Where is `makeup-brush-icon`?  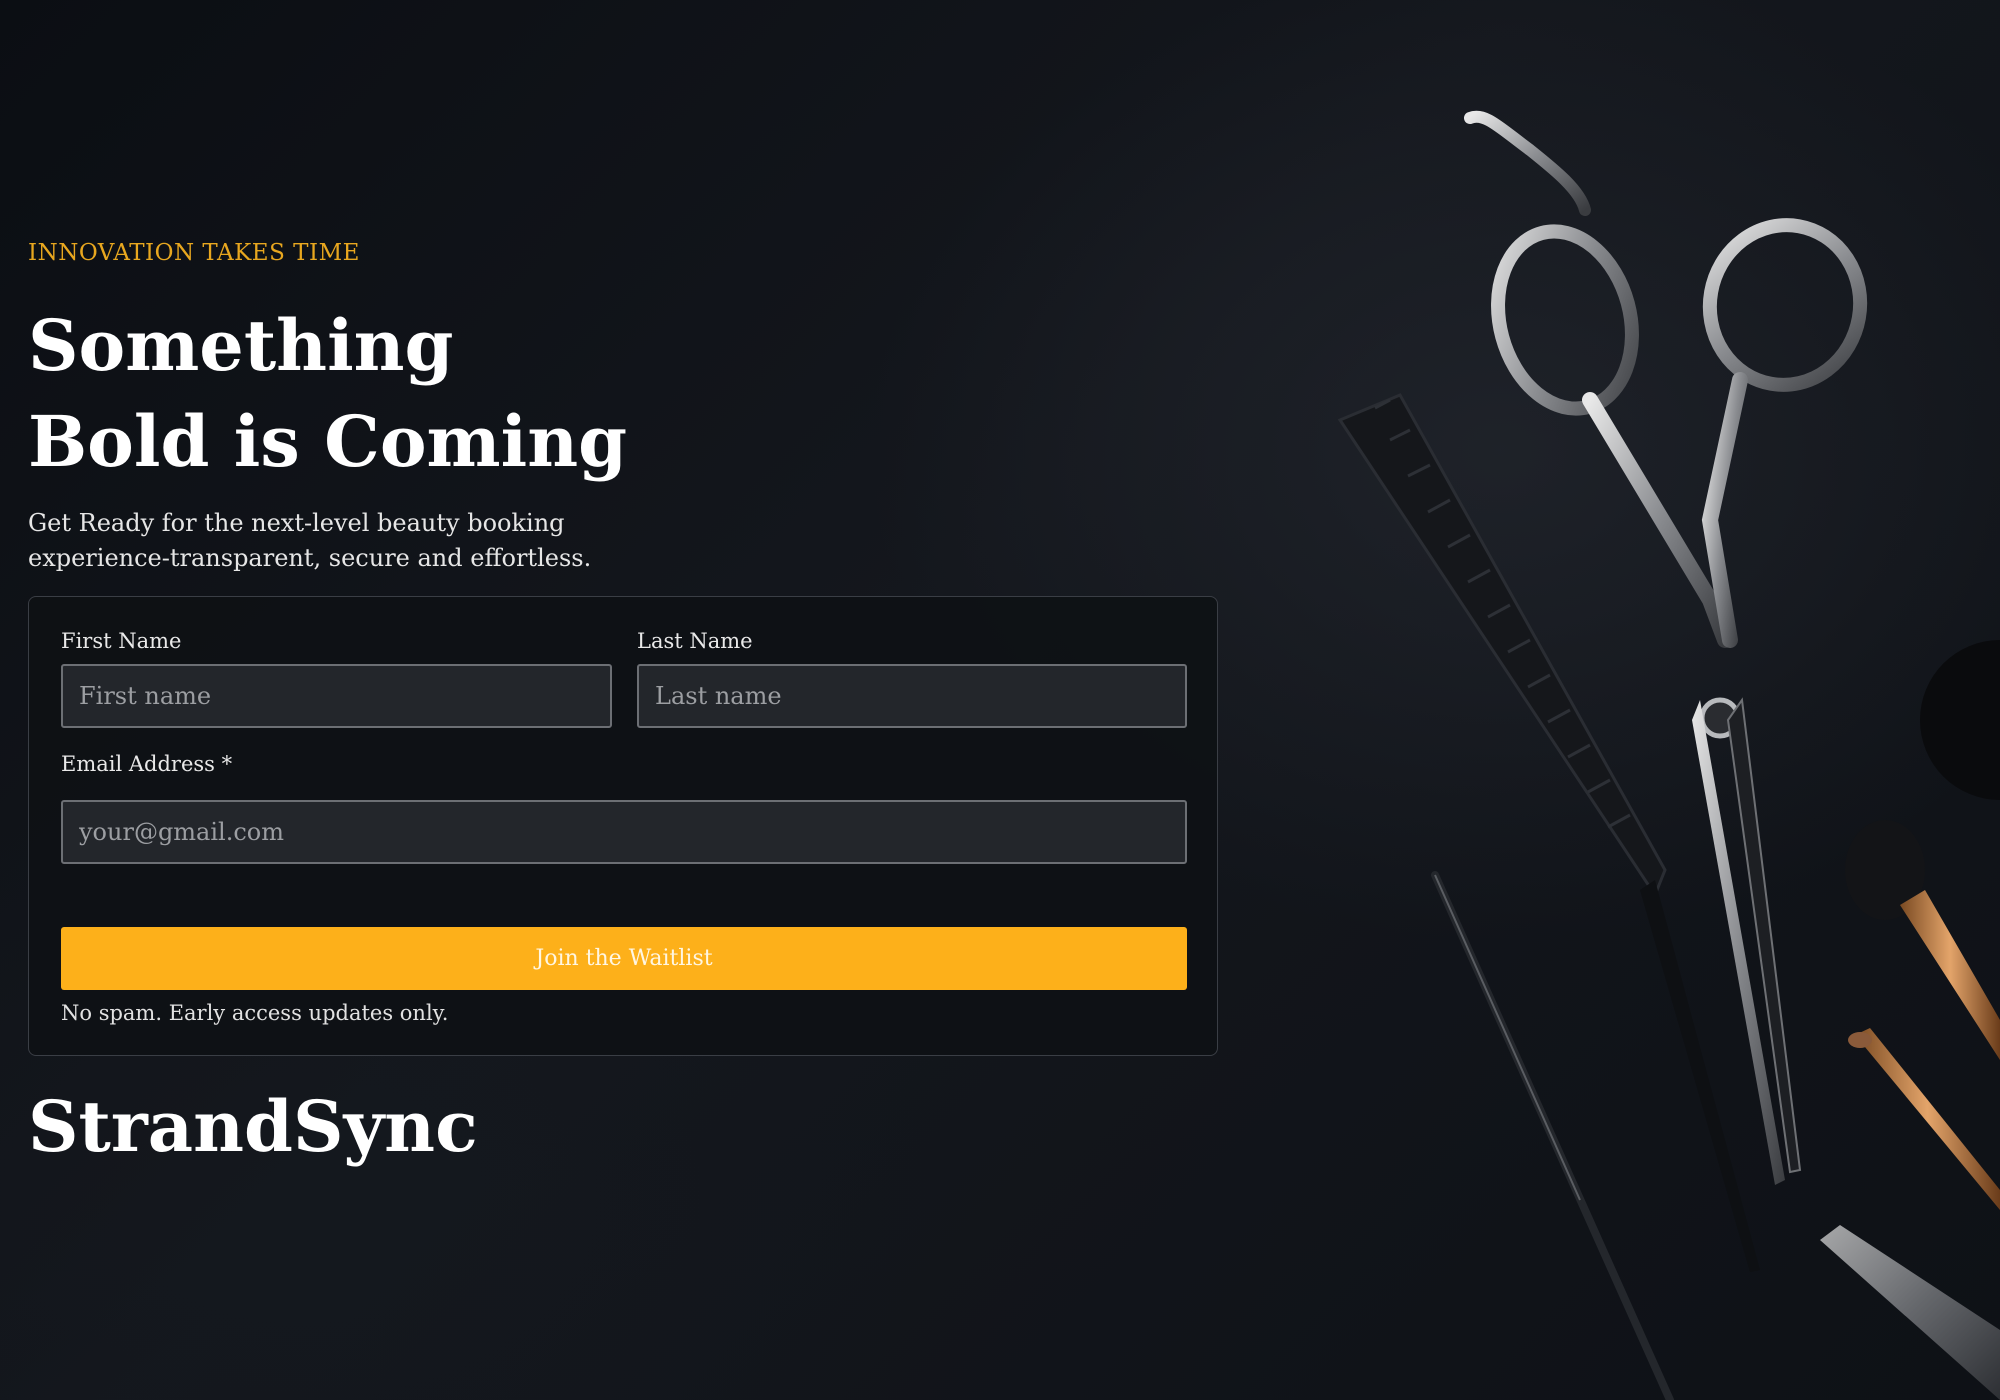 makeup-brush-icon is located at coordinates (1910, 1020).